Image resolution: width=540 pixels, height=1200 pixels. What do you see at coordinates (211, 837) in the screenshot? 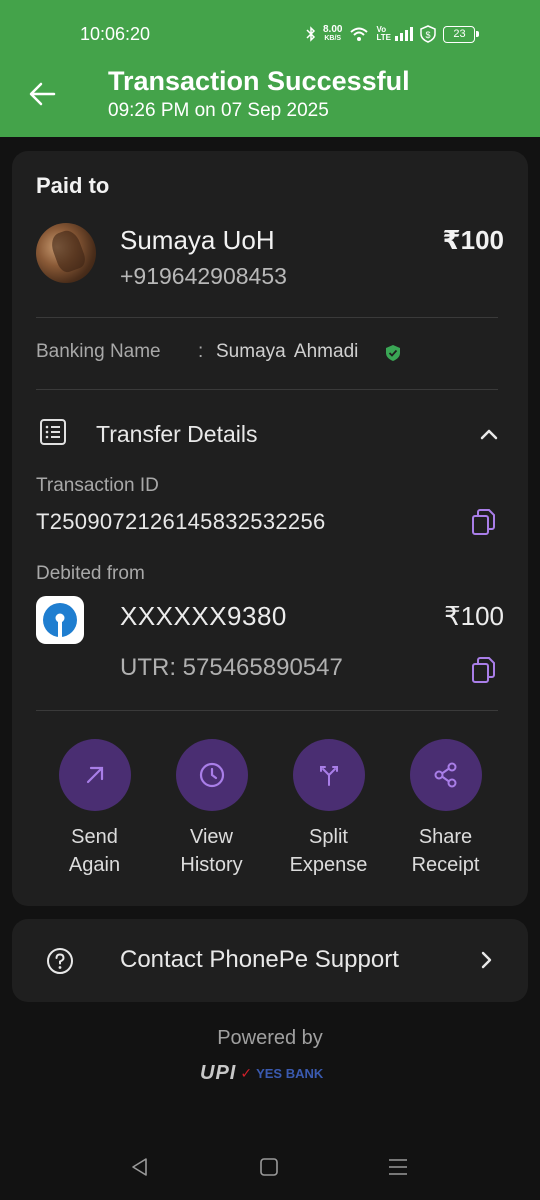
I see `action-label-line1: View` at bounding box center [211, 837].